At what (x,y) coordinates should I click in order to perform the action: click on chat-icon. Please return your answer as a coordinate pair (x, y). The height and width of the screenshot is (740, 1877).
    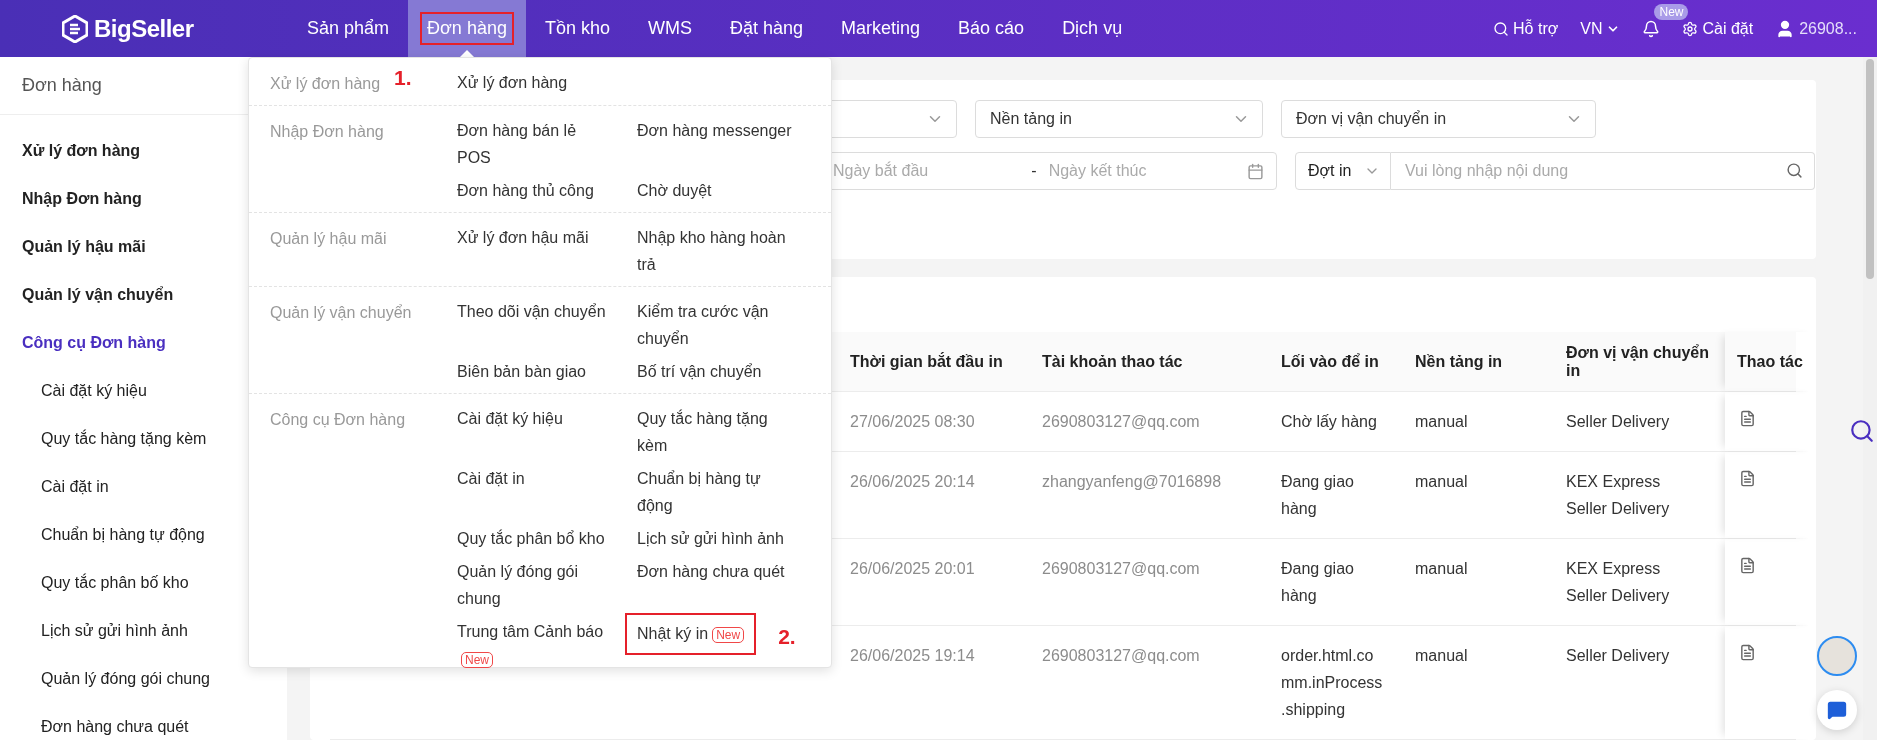
    Looking at the image, I should click on (1837, 710).